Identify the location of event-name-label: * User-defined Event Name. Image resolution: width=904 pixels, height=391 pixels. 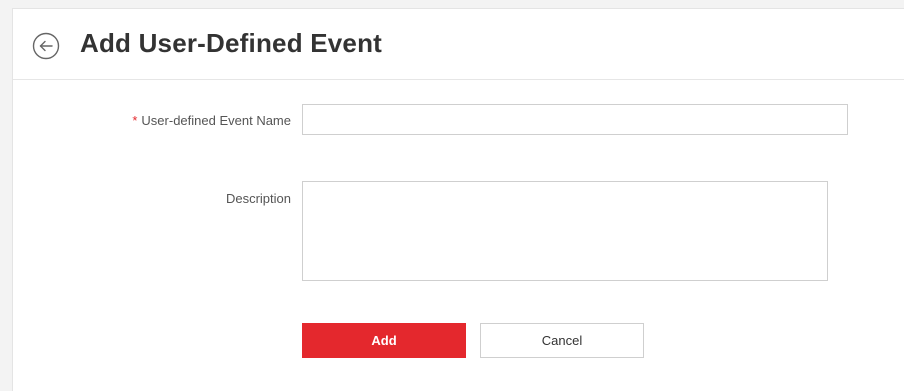
(211, 120).